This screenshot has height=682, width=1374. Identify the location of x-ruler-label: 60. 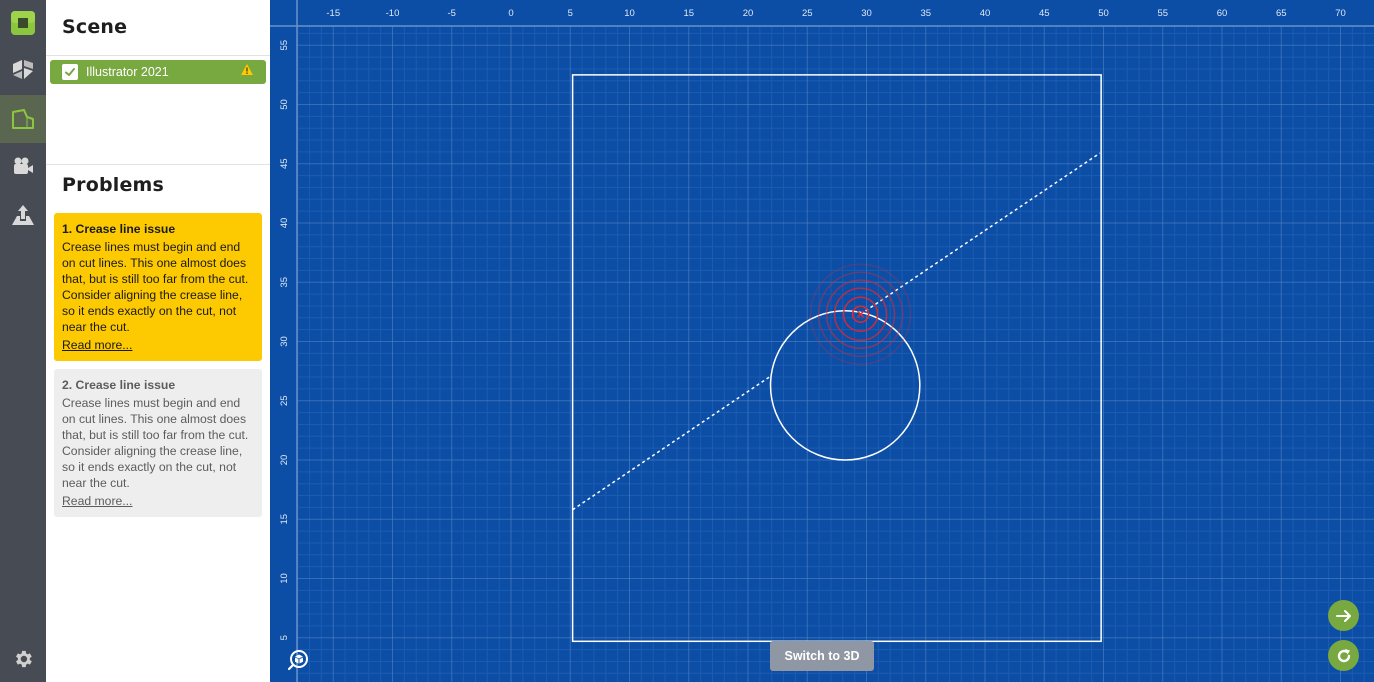
(1222, 13).